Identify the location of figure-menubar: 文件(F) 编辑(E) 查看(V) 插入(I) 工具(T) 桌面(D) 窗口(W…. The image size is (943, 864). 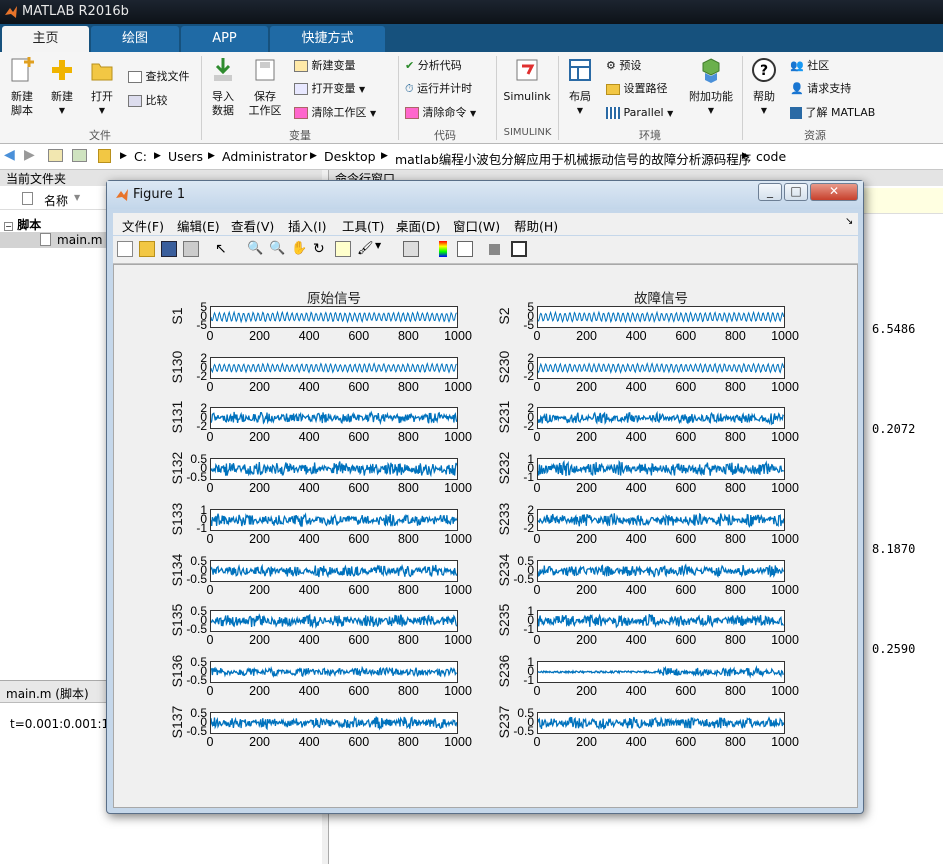
(485, 224).